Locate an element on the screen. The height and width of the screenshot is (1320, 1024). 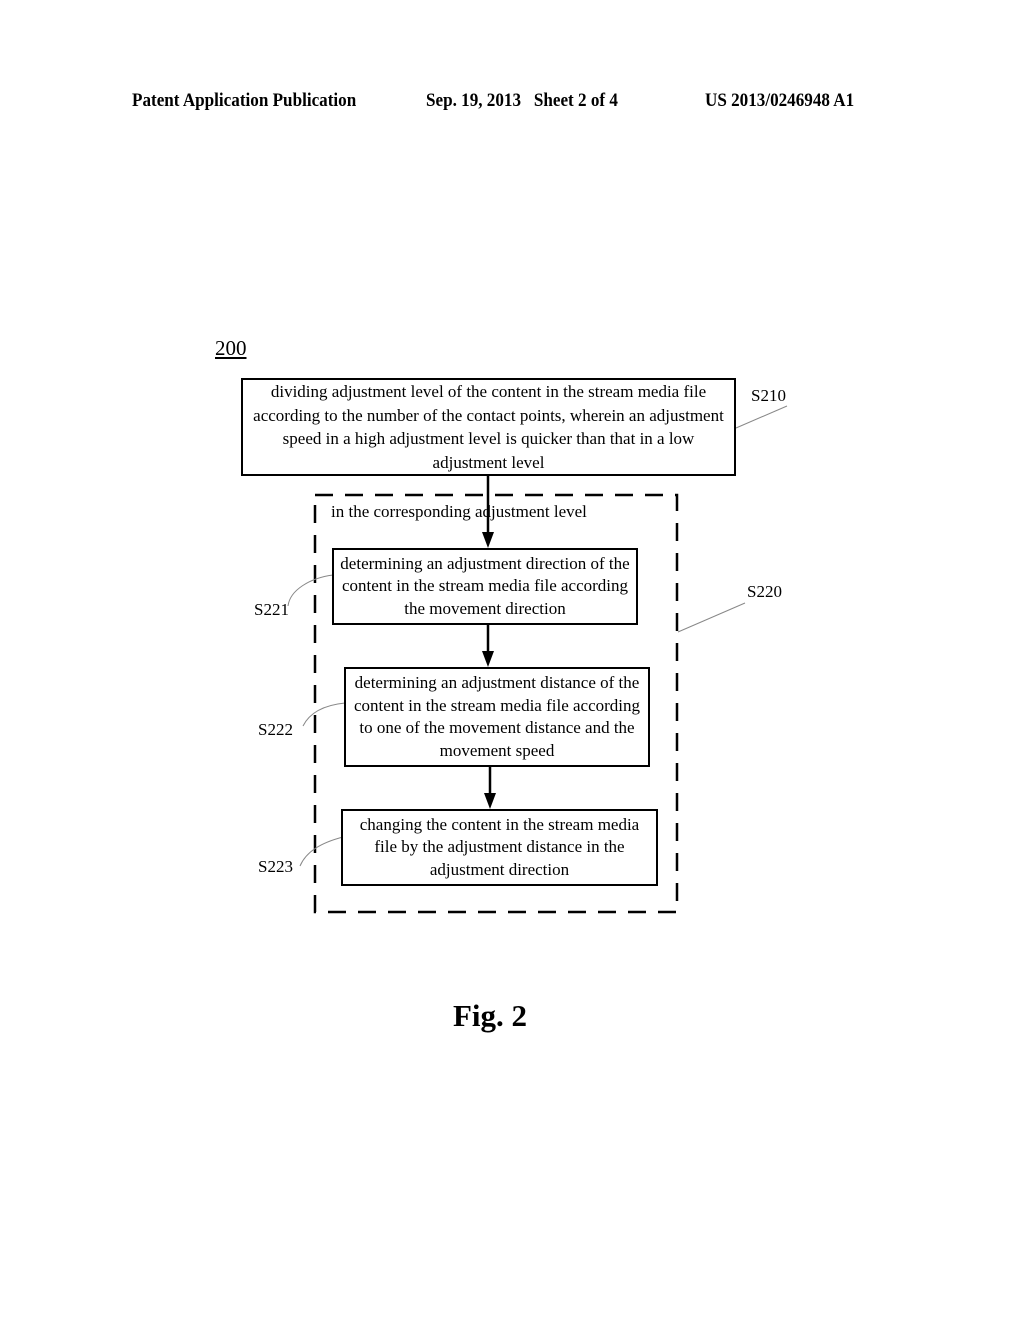
arrow-s221-to-s222 is located at coordinates (488, 645).